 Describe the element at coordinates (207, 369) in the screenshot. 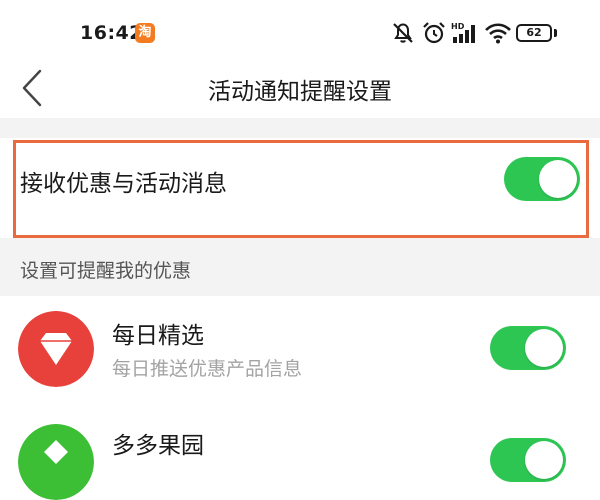

I see `item-subtitle: 每日推送优惠产品信息` at that location.